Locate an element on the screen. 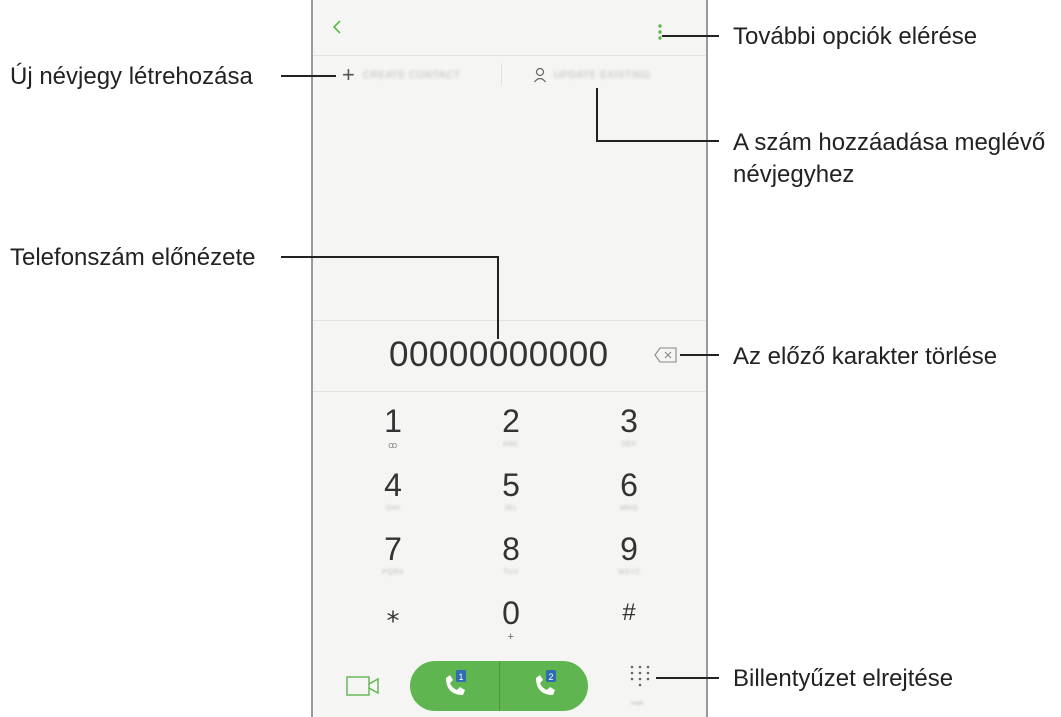 The width and height of the screenshot is (1061, 717). key-digit: 5 is located at coordinates (511, 485).